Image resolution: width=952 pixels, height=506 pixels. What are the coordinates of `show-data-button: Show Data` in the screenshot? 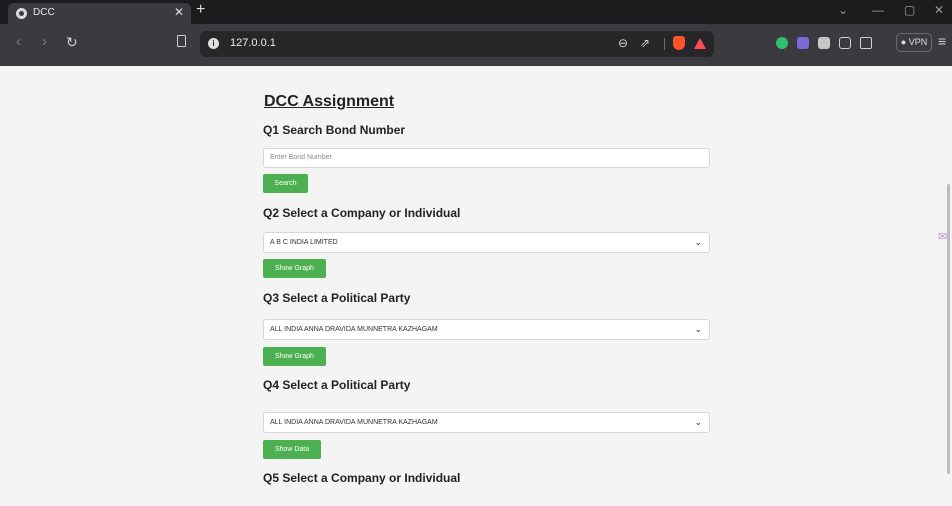 It's located at (292, 449).